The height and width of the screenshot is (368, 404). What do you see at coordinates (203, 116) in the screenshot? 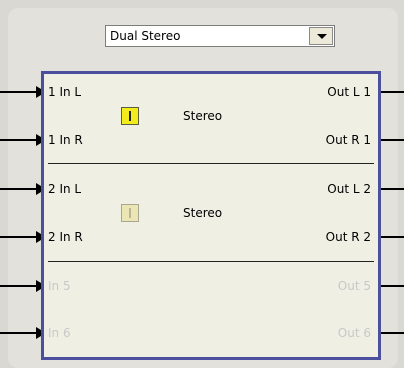
I see `channel-1-mode-label: Stereo` at bounding box center [203, 116].